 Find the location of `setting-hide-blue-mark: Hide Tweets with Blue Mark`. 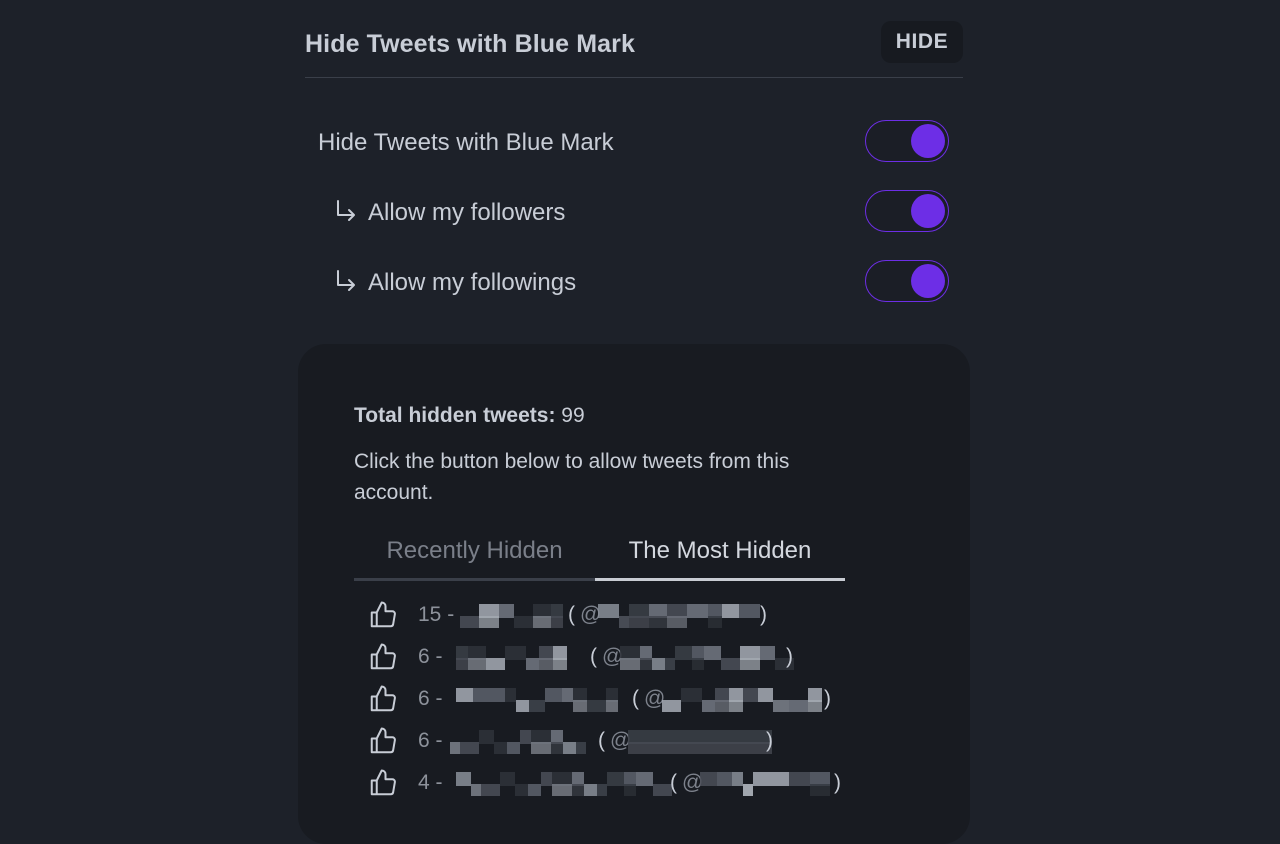

setting-hide-blue-mark: Hide Tweets with Blue Mark is located at coordinates (634, 142).